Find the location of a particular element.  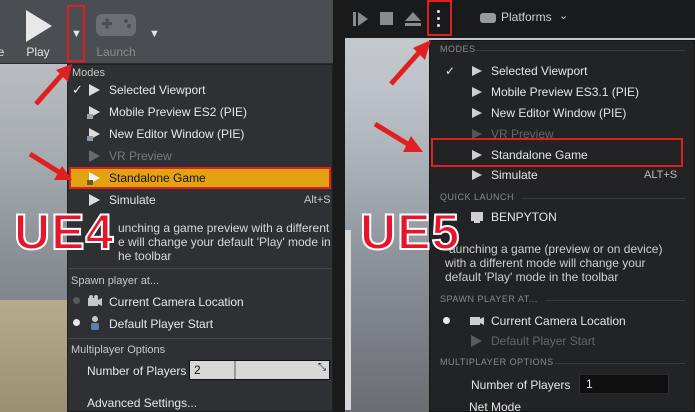

simulate-shortcut: ALT+S is located at coordinates (661, 175).